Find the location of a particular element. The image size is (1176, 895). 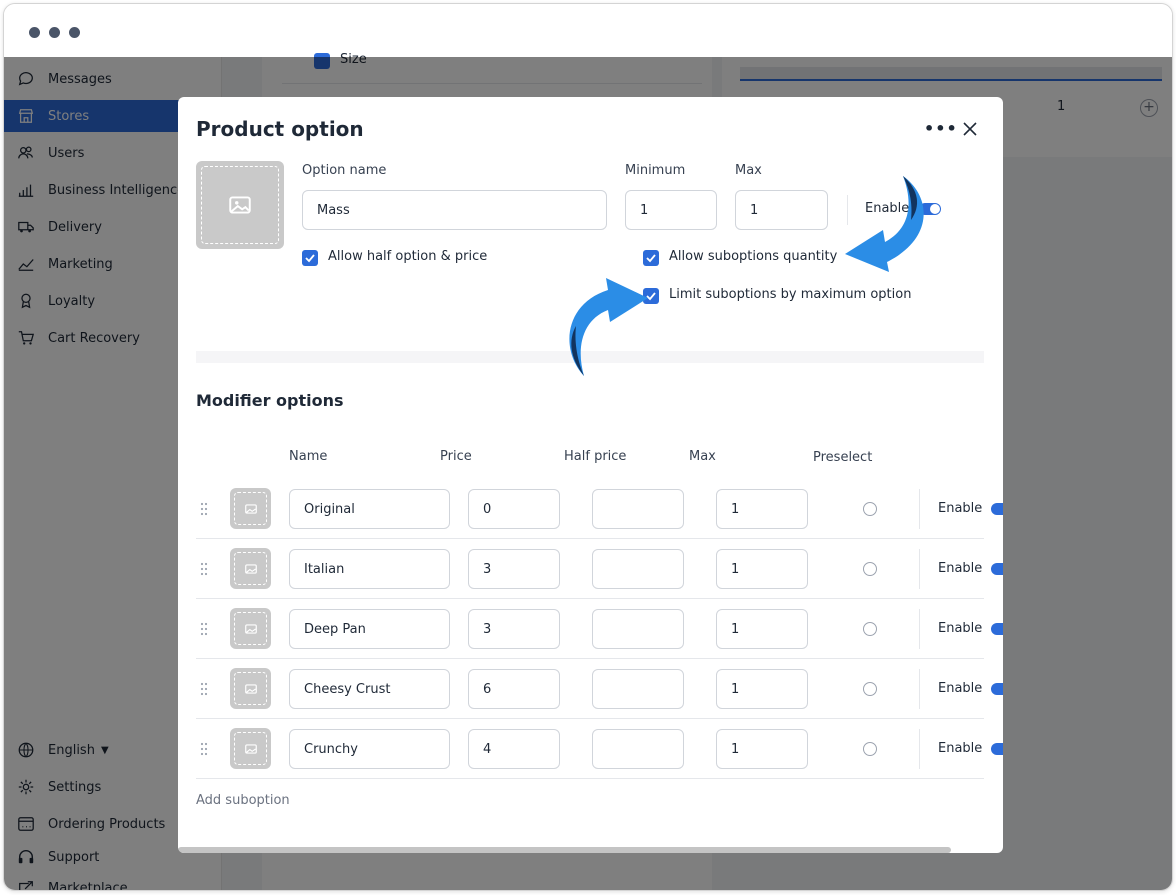

modifier-options-title: Modifier options is located at coordinates (270, 400).